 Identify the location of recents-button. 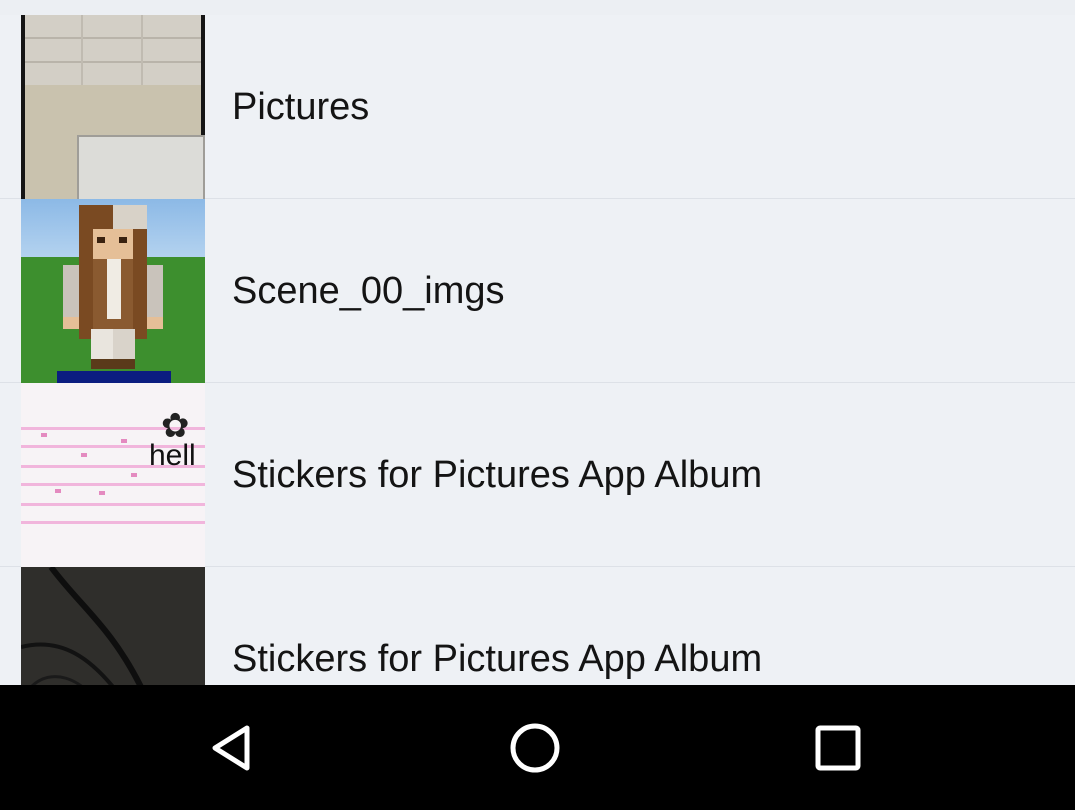
(838, 747).